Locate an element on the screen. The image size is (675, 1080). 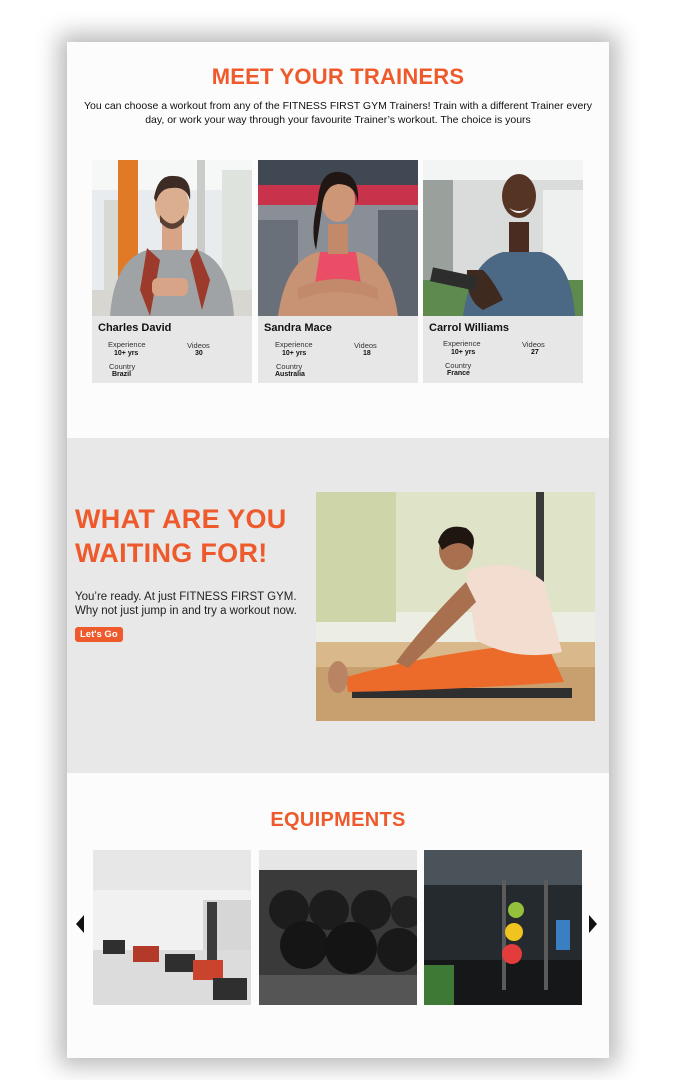
country-value: Brazil is located at coordinates (122, 374).